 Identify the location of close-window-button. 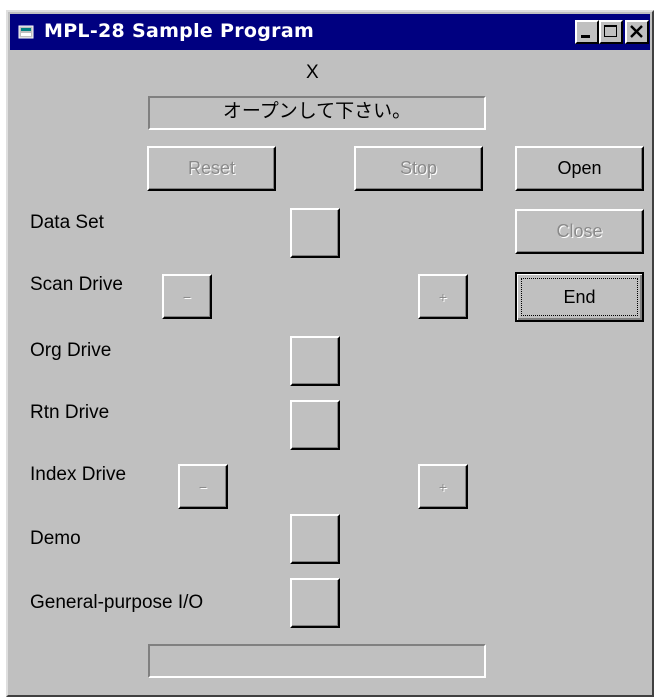
(637, 32).